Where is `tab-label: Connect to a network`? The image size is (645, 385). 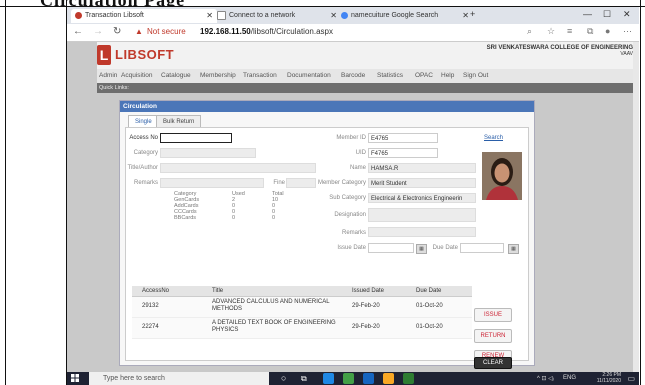 tab-label: Connect to a network is located at coordinates (262, 15).